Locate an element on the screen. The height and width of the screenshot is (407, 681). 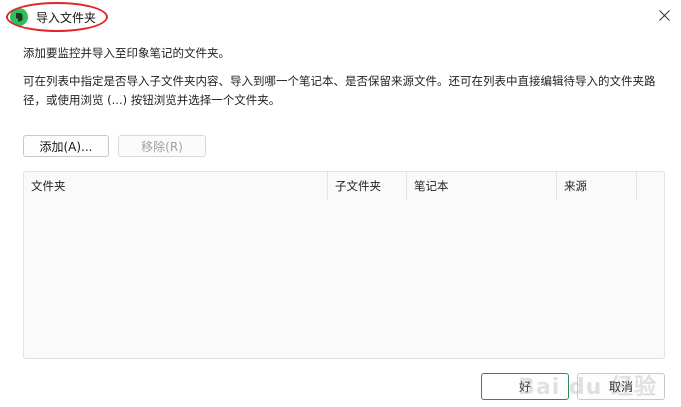
cancel-button: 取消 is located at coordinates (621, 386).